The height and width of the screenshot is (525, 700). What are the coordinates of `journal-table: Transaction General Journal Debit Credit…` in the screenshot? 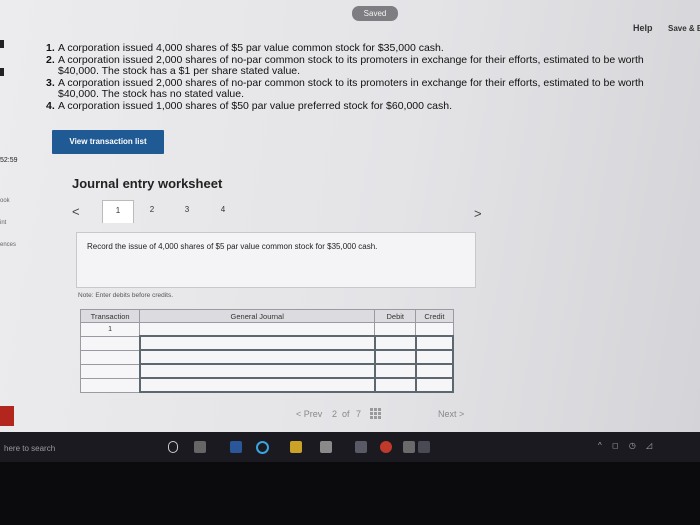 It's located at (267, 351).